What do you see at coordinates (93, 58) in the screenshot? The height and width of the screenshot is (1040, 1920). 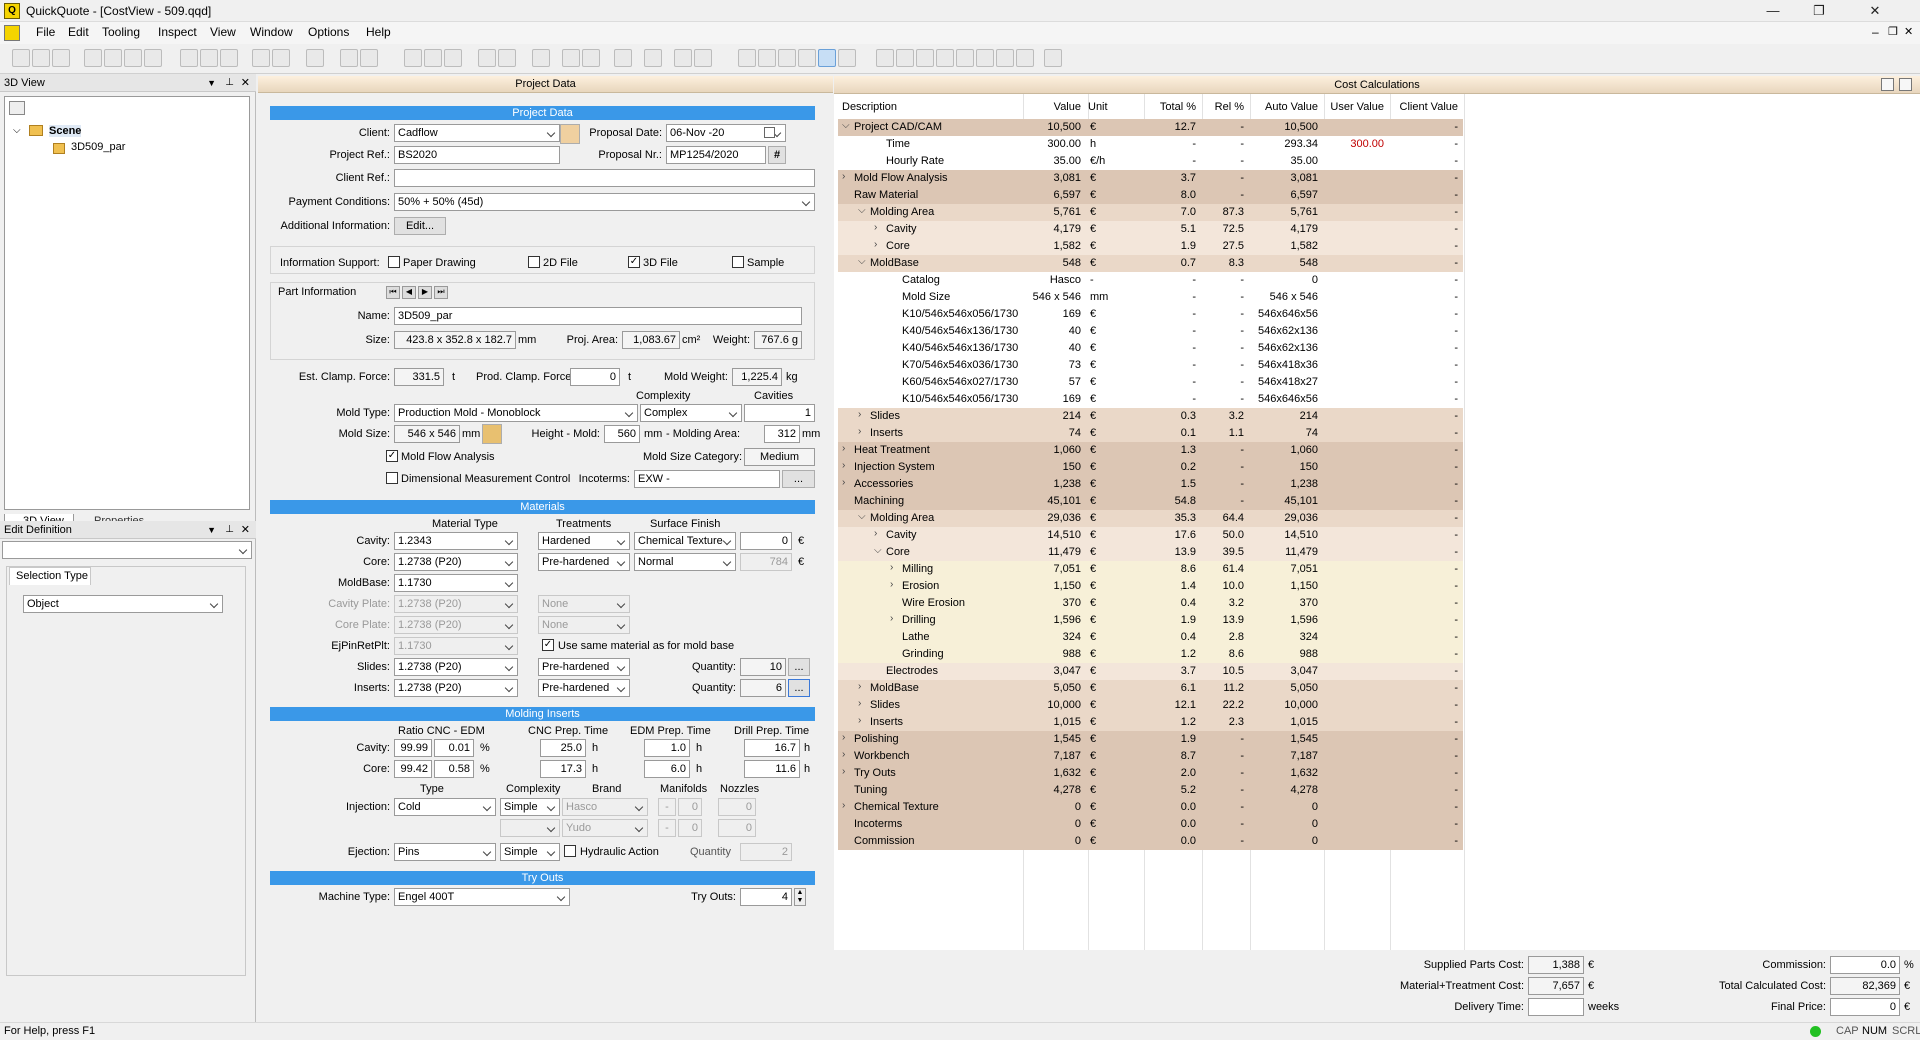 I see `import-icon` at bounding box center [93, 58].